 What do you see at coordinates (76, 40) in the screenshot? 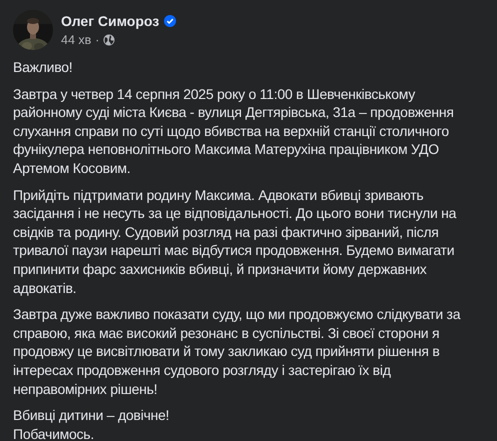
I see `post-time: 44 хв` at bounding box center [76, 40].